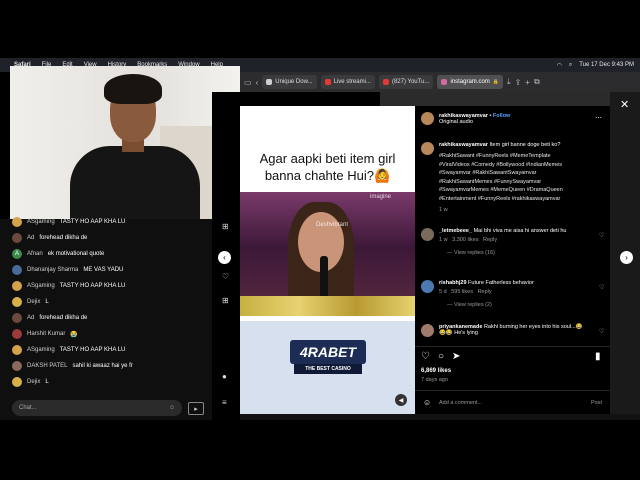  What do you see at coordinates (463, 145) in the screenshot?
I see `caption-username: rakhikaswayamvar` at bounding box center [463, 145].